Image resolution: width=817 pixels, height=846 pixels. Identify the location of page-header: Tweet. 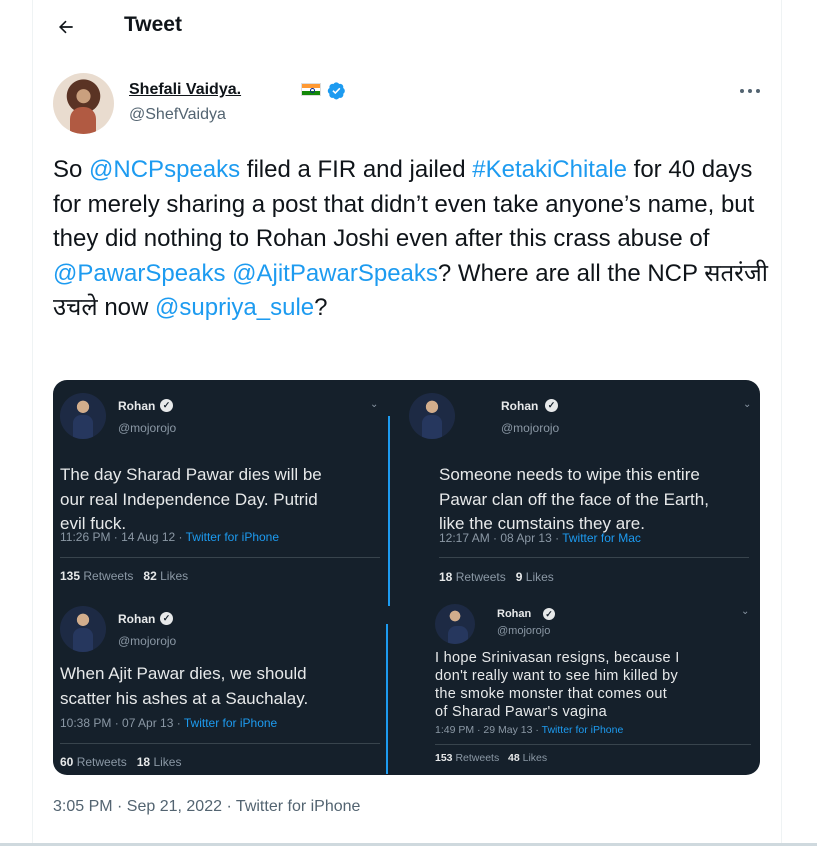
(408, 26).